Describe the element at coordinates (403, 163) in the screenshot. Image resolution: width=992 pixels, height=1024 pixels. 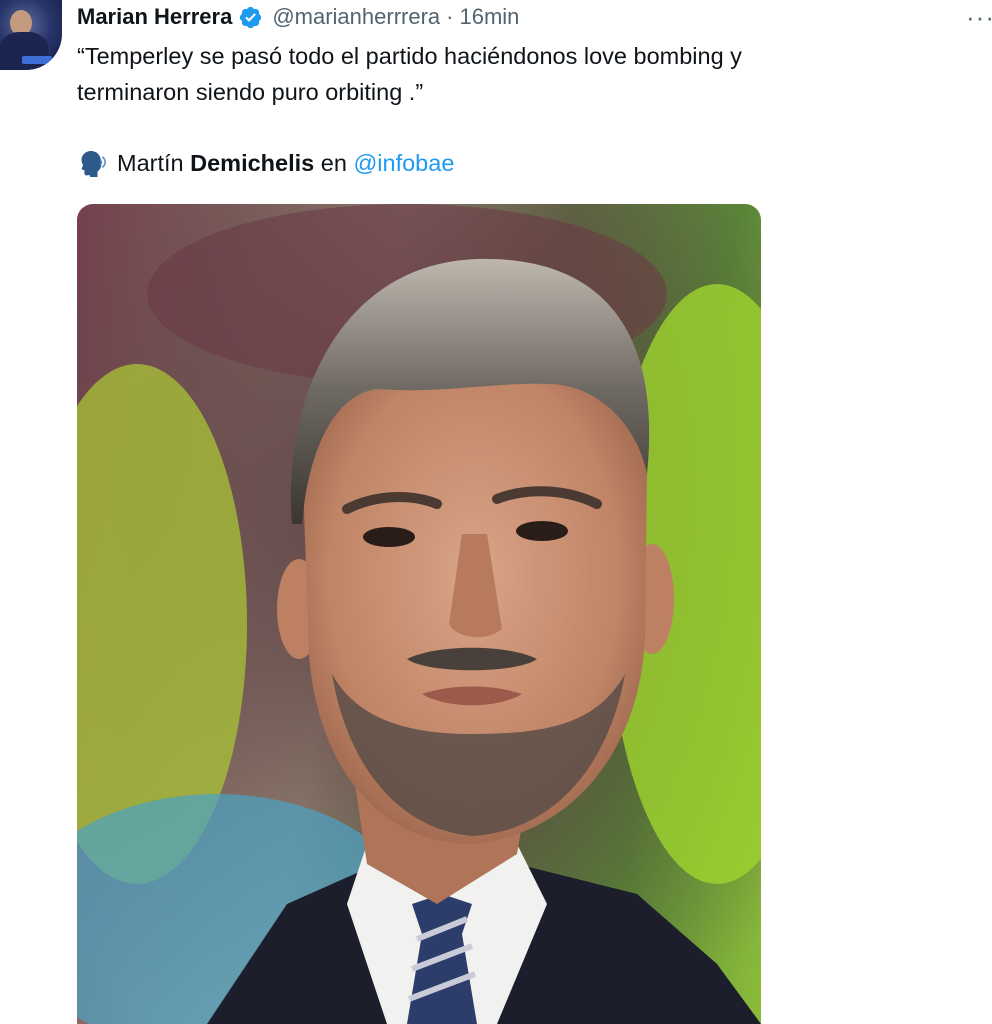
I see `mention-link: @infobae` at that location.